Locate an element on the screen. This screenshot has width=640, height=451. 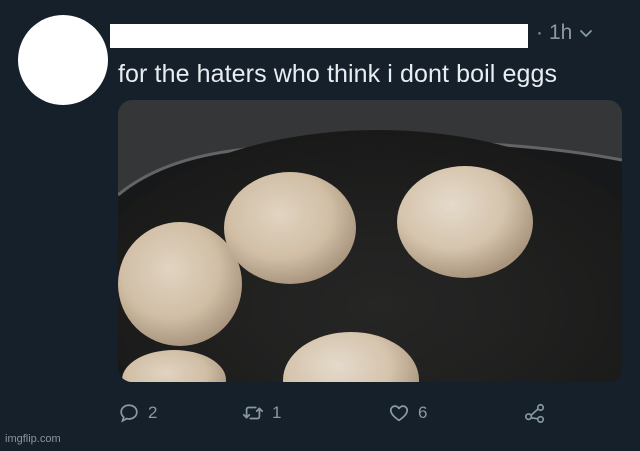
retweet-button: 1 is located at coordinates (261, 413).